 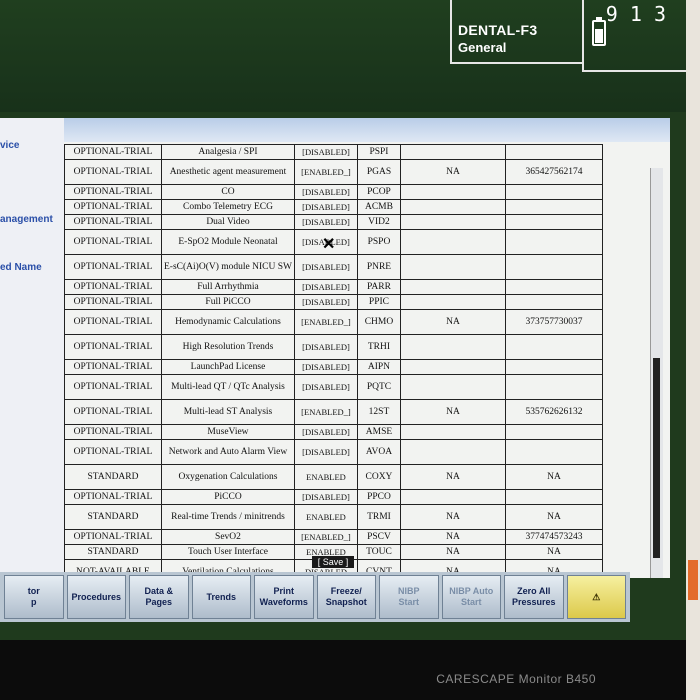 I want to click on feature-name-cell: Touch User Interface, so click(x=228, y=552).